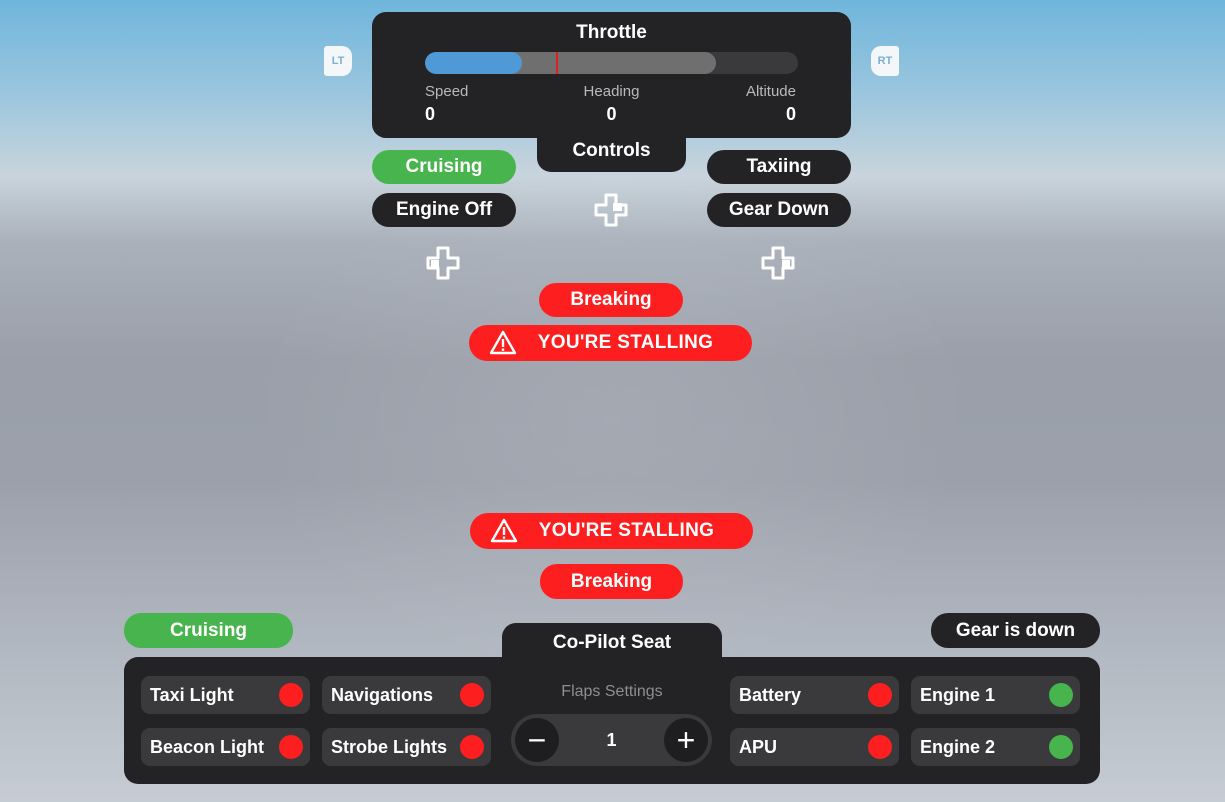  I want to click on switch-label: APU, so click(758, 747).